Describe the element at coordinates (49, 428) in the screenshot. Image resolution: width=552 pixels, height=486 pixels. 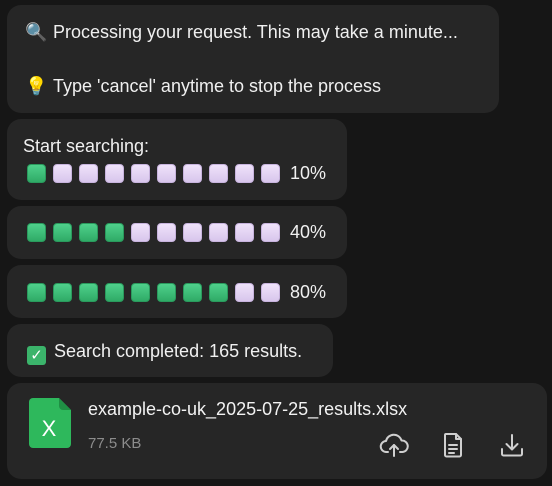
I see `excel-file-letter: X` at that location.